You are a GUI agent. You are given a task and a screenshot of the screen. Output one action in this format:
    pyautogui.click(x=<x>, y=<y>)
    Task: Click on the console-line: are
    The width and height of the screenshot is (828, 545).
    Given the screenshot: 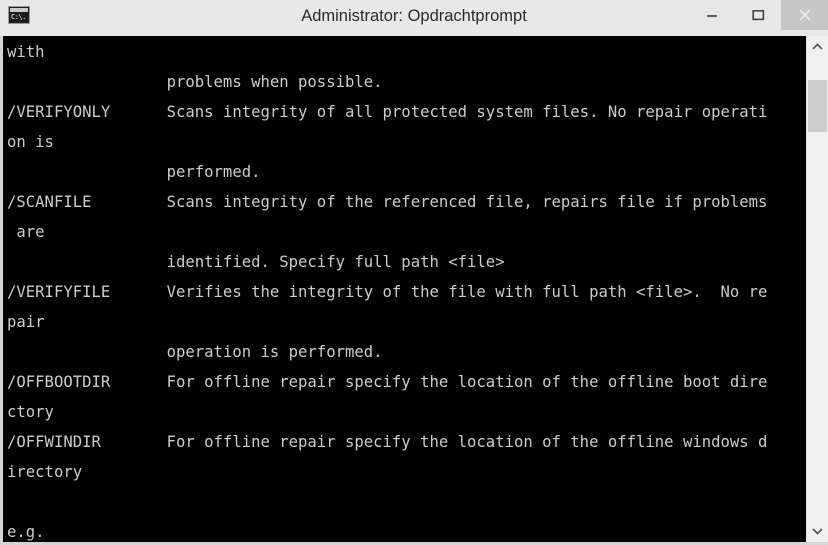 What is the action you would take?
    pyautogui.click(x=26, y=232)
    